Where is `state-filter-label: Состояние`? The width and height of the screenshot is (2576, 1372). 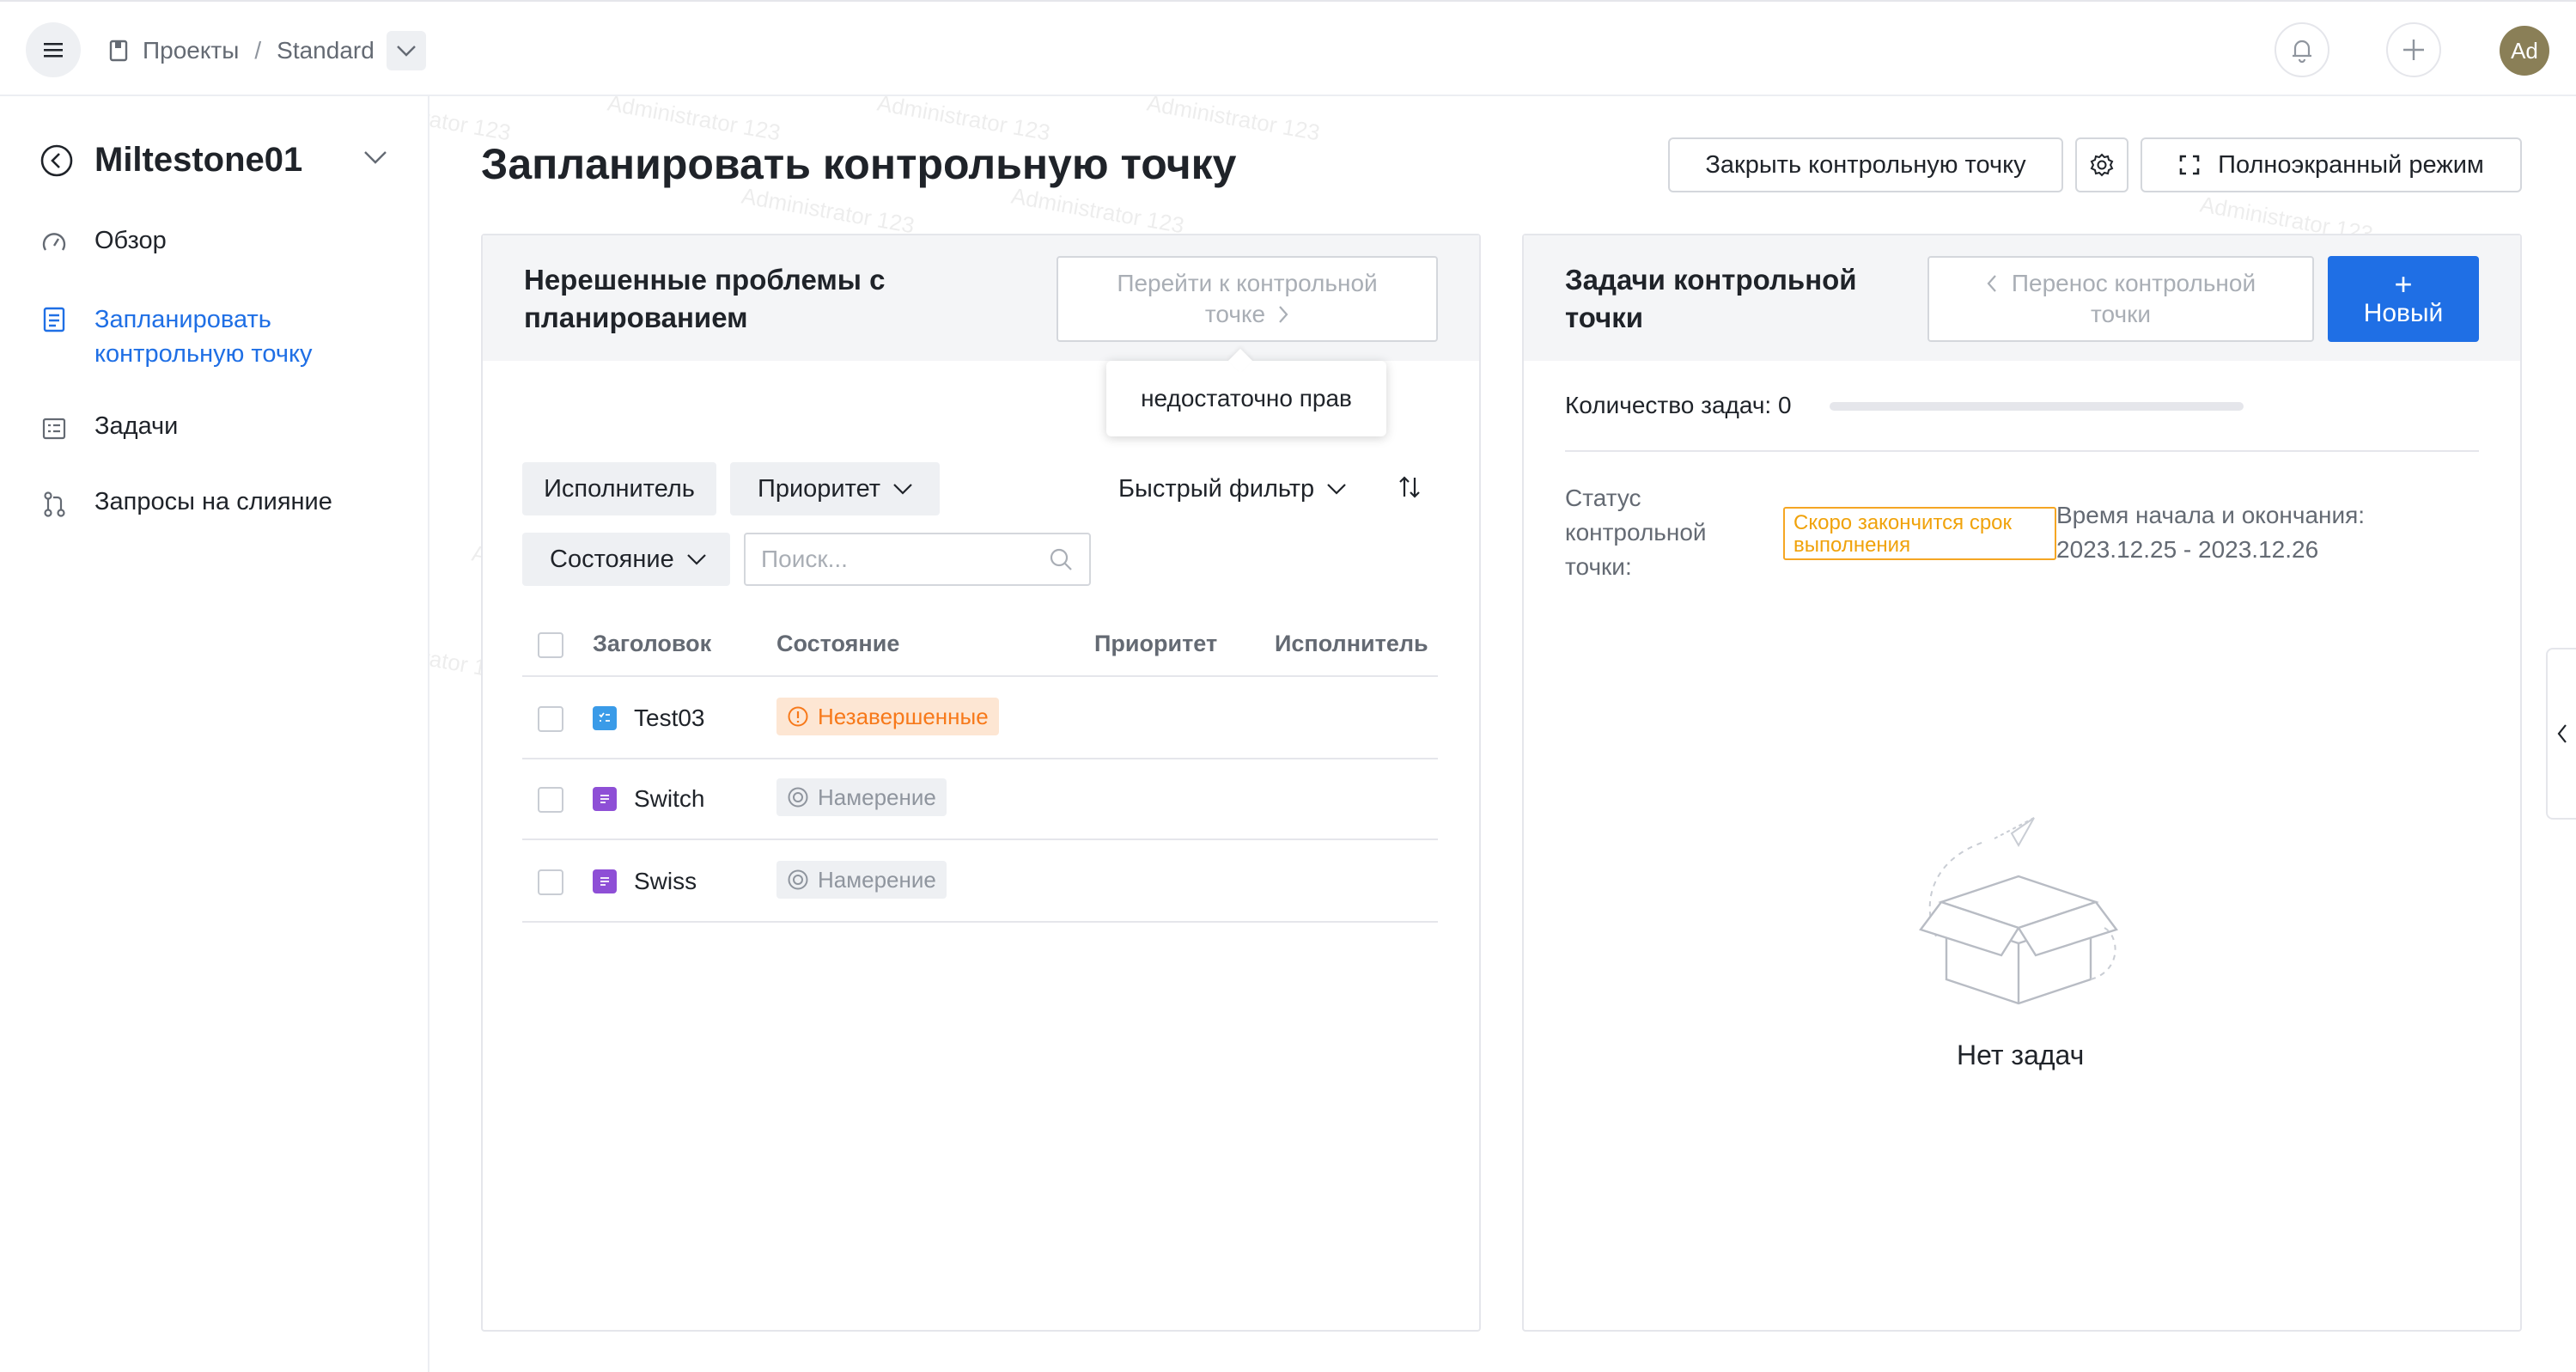
state-filter-label: Состояние is located at coordinates (612, 559).